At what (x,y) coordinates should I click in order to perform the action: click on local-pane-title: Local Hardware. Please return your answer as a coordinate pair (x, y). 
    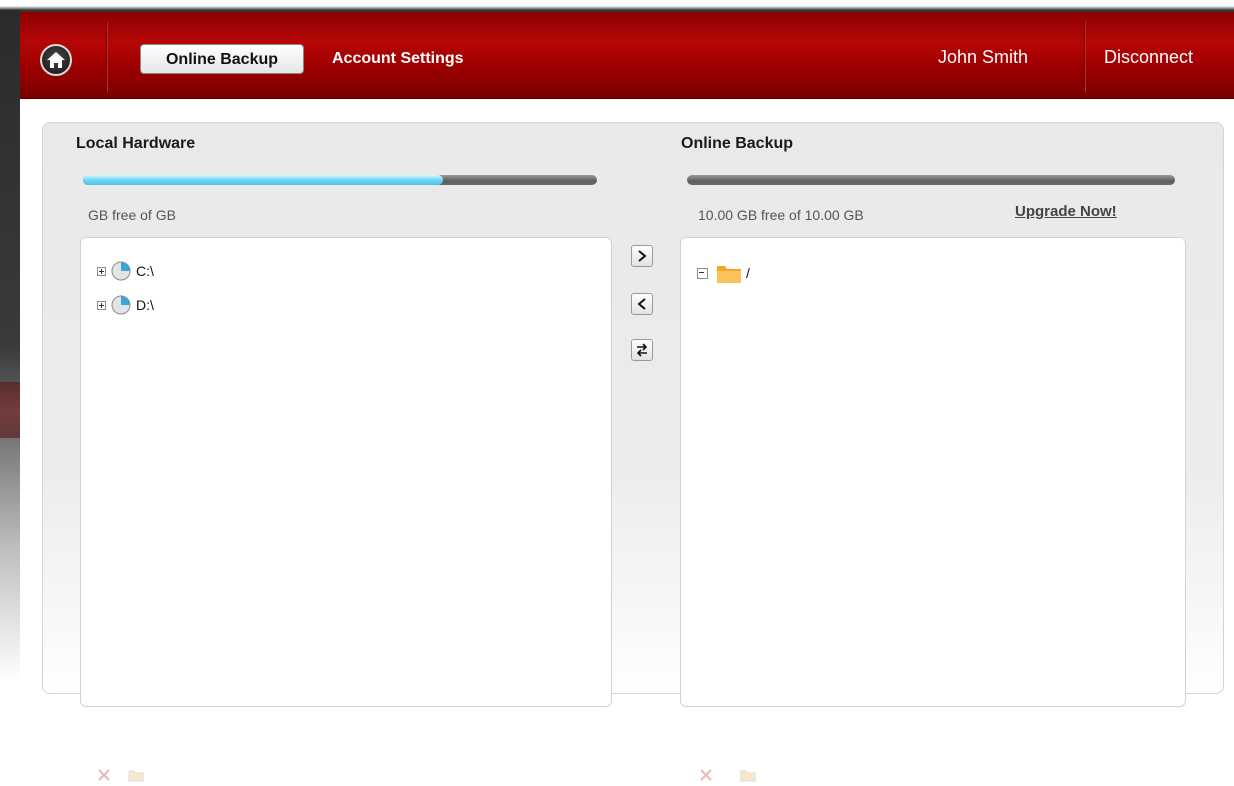
    Looking at the image, I should click on (136, 143).